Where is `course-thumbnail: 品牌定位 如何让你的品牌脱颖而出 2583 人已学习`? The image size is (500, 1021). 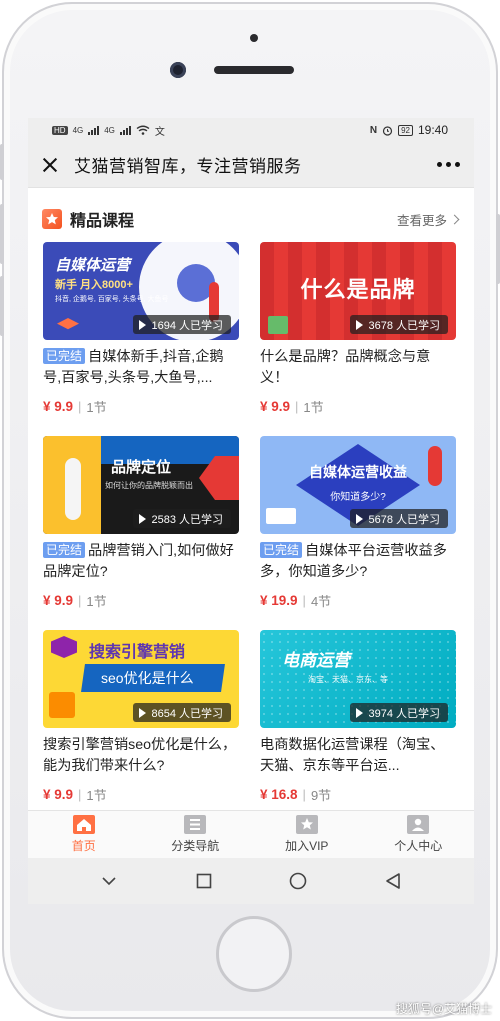 course-thumbnail: 品牌定位 如何让你的品牌脱颖而出 2583 人已学习 is located at coordinates (141, 485).